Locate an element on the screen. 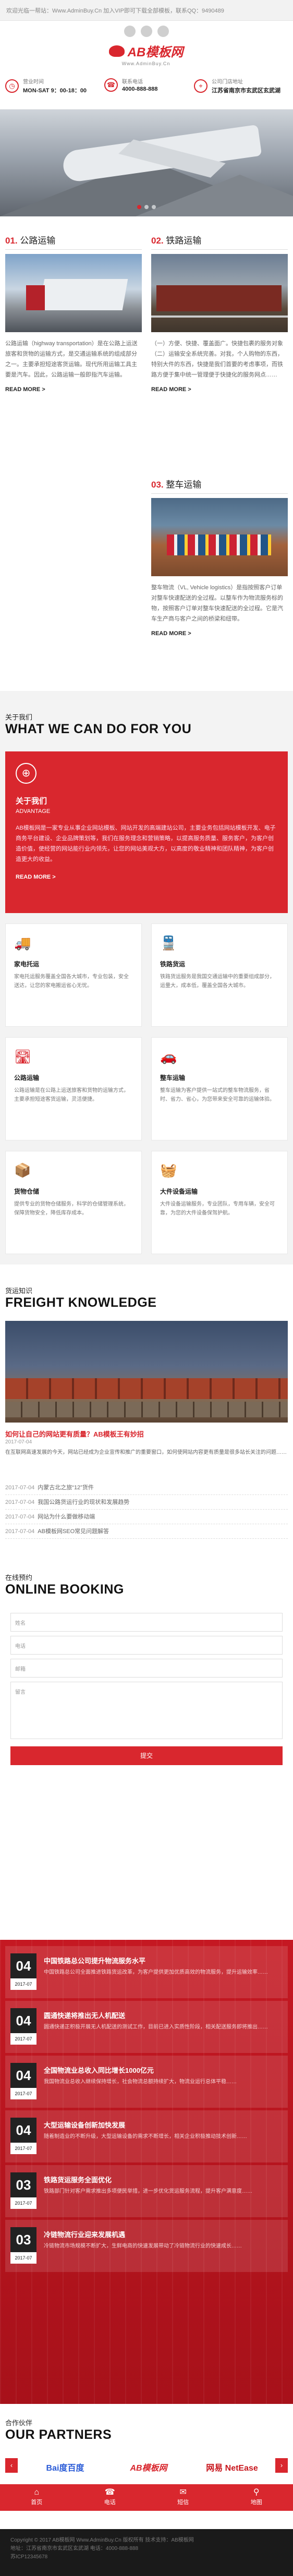 This screenshot has height=2576, width=293. banner-mountain is located at coordinates (214, 195).